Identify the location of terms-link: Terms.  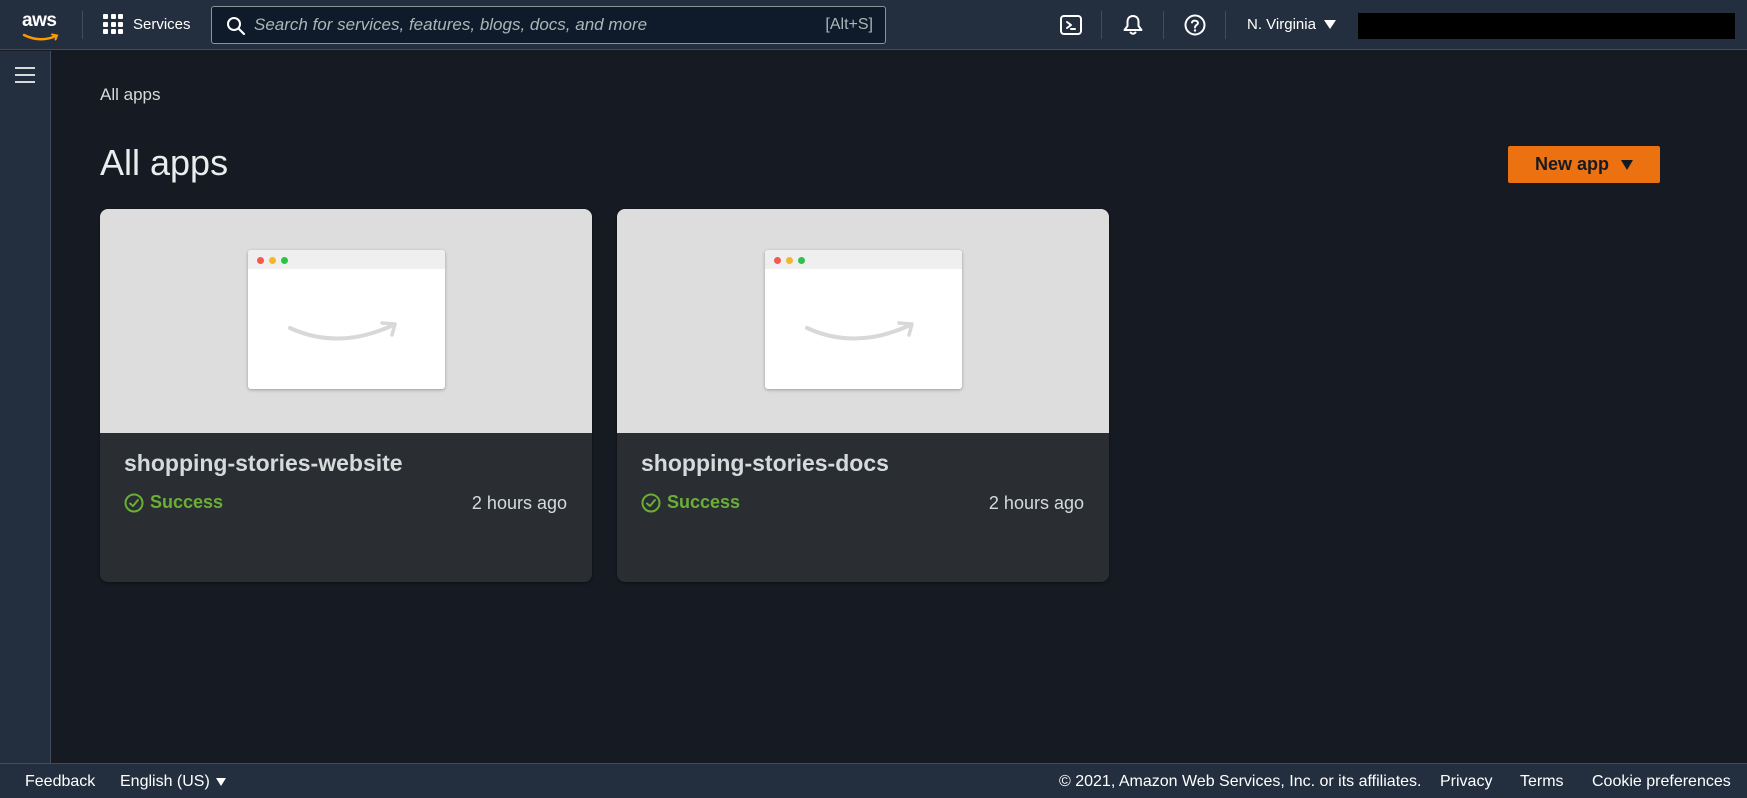
(1542, 782).